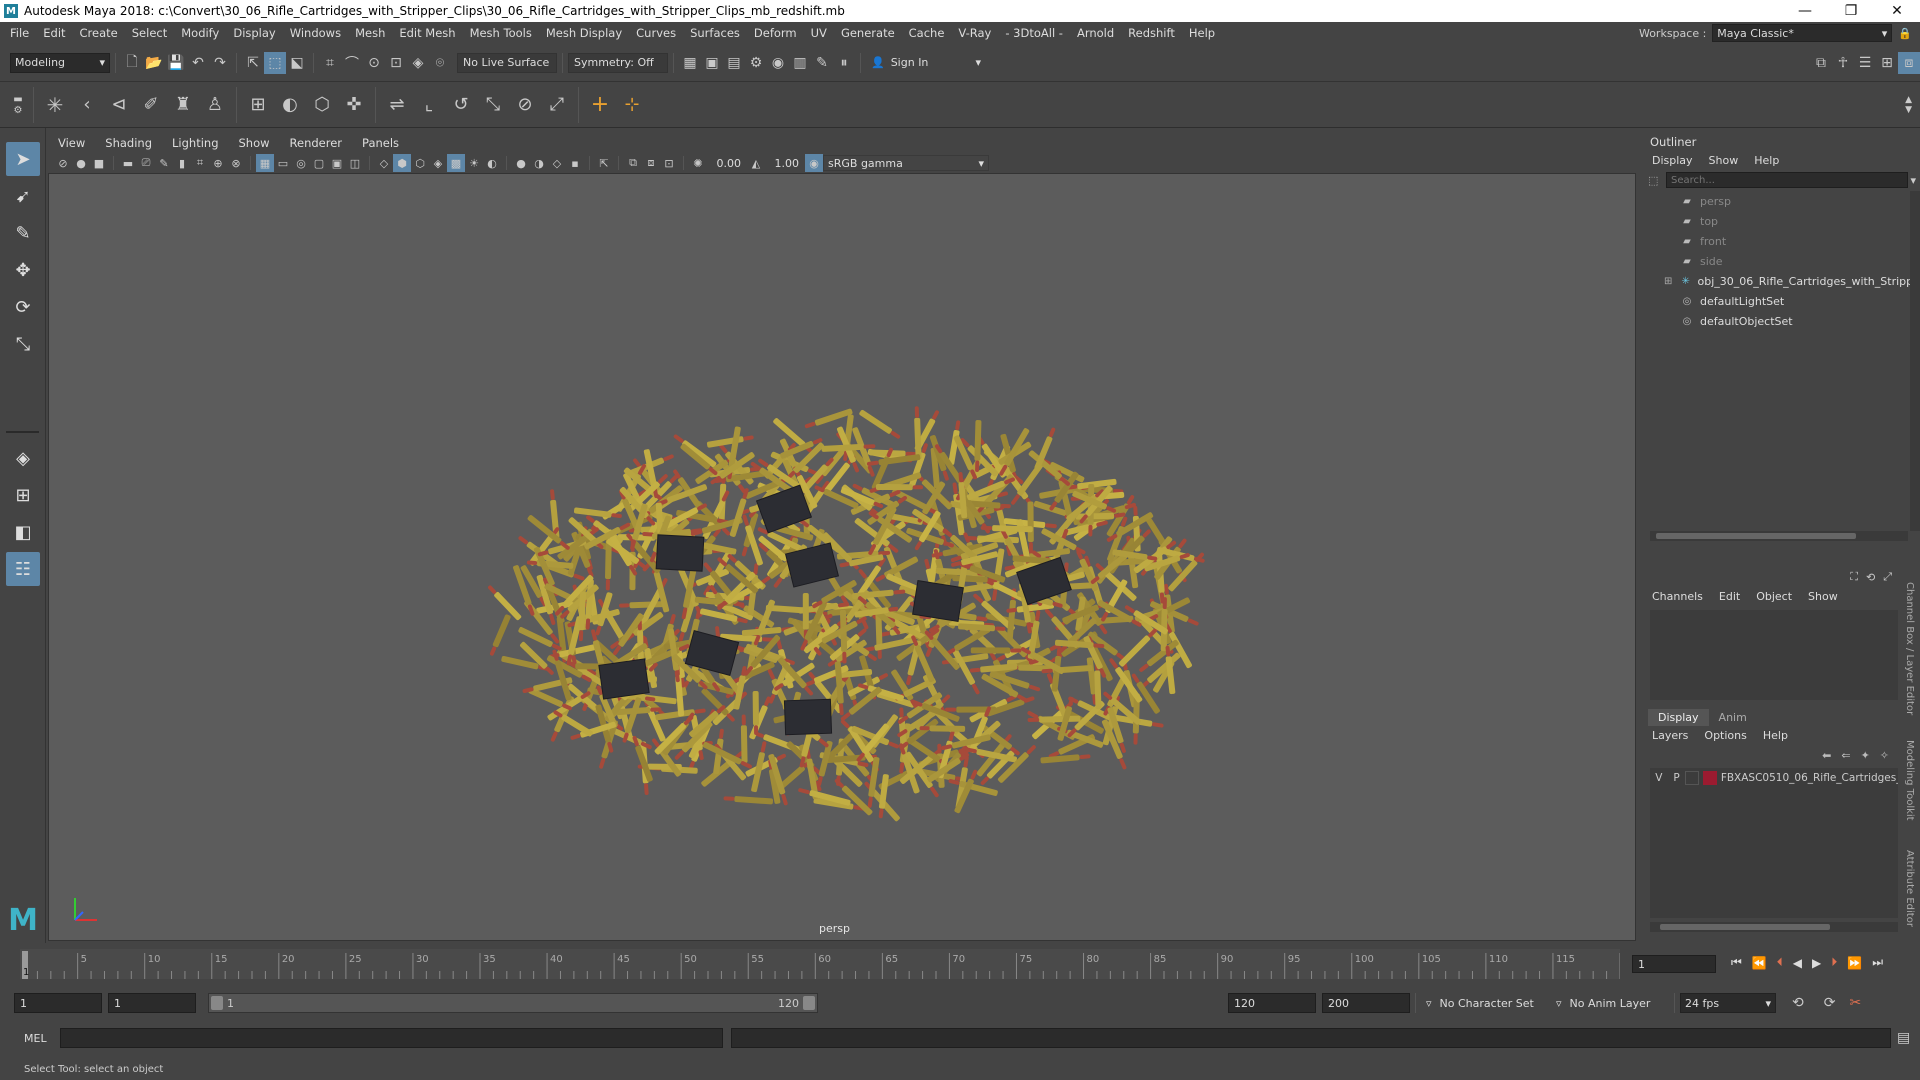 Image resolution: width=1920 pixels, height=1080 pixels. What do you see at coordinates (1759, 963) in the screenshot?
I see `step-back-icon: ⏪` at bounding box center [1759, 963].